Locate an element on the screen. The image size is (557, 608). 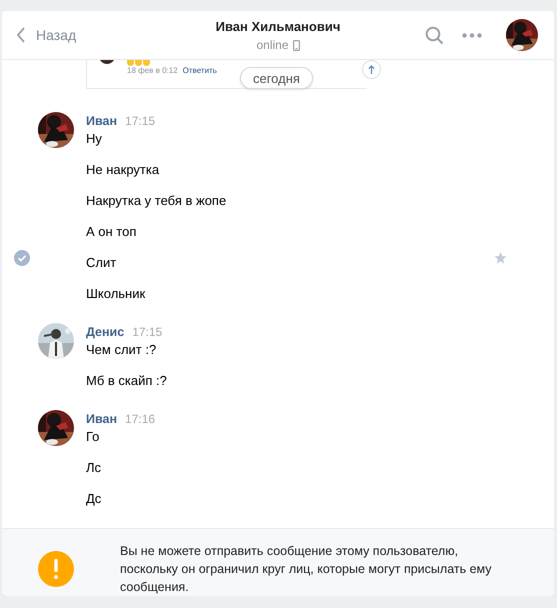
message-text: Го is located at coordinates (93, 437).